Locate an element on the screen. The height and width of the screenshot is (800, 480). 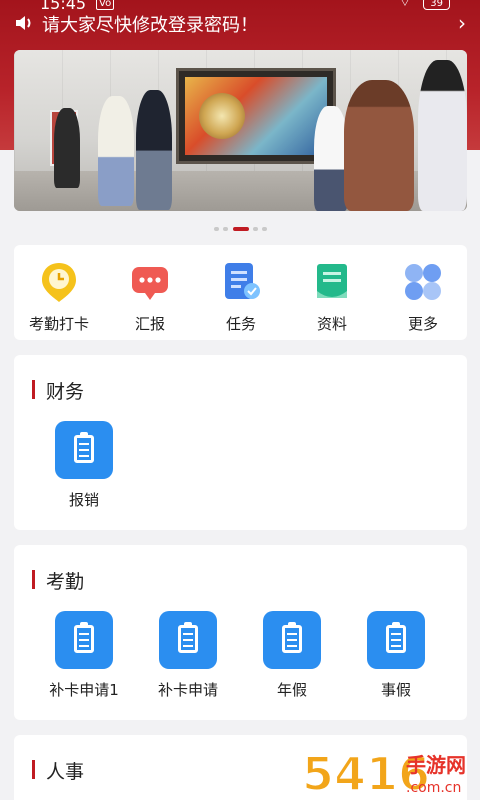
banner-screen is located at coordinates (256, 116).